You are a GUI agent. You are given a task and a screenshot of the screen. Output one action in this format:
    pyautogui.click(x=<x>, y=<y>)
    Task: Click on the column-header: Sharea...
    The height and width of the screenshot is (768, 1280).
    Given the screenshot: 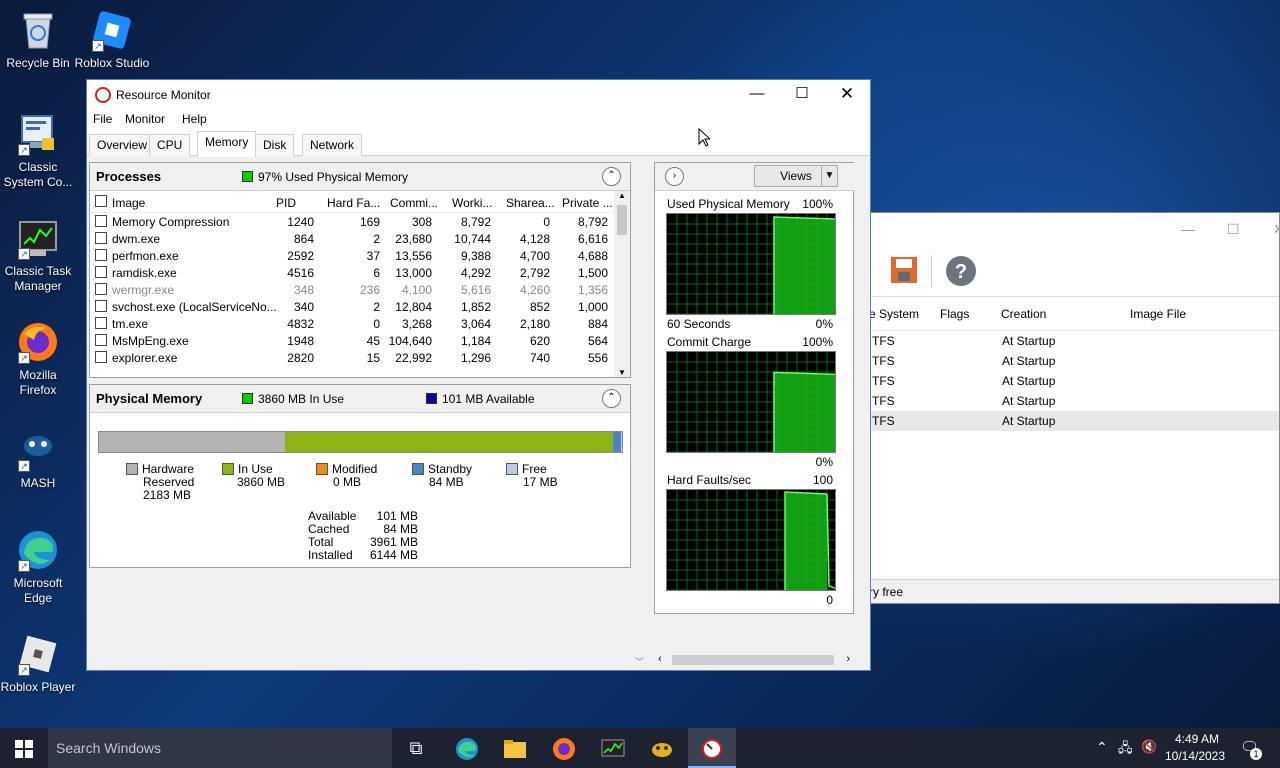 What is the action you would take?
    pyautogui.click(x=530, y=203)
    